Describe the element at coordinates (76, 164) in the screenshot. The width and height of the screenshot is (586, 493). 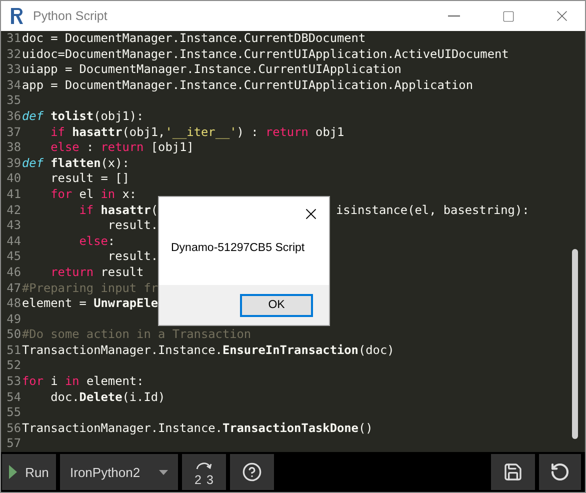
I see `code-line: def flatten(x):` at that location.